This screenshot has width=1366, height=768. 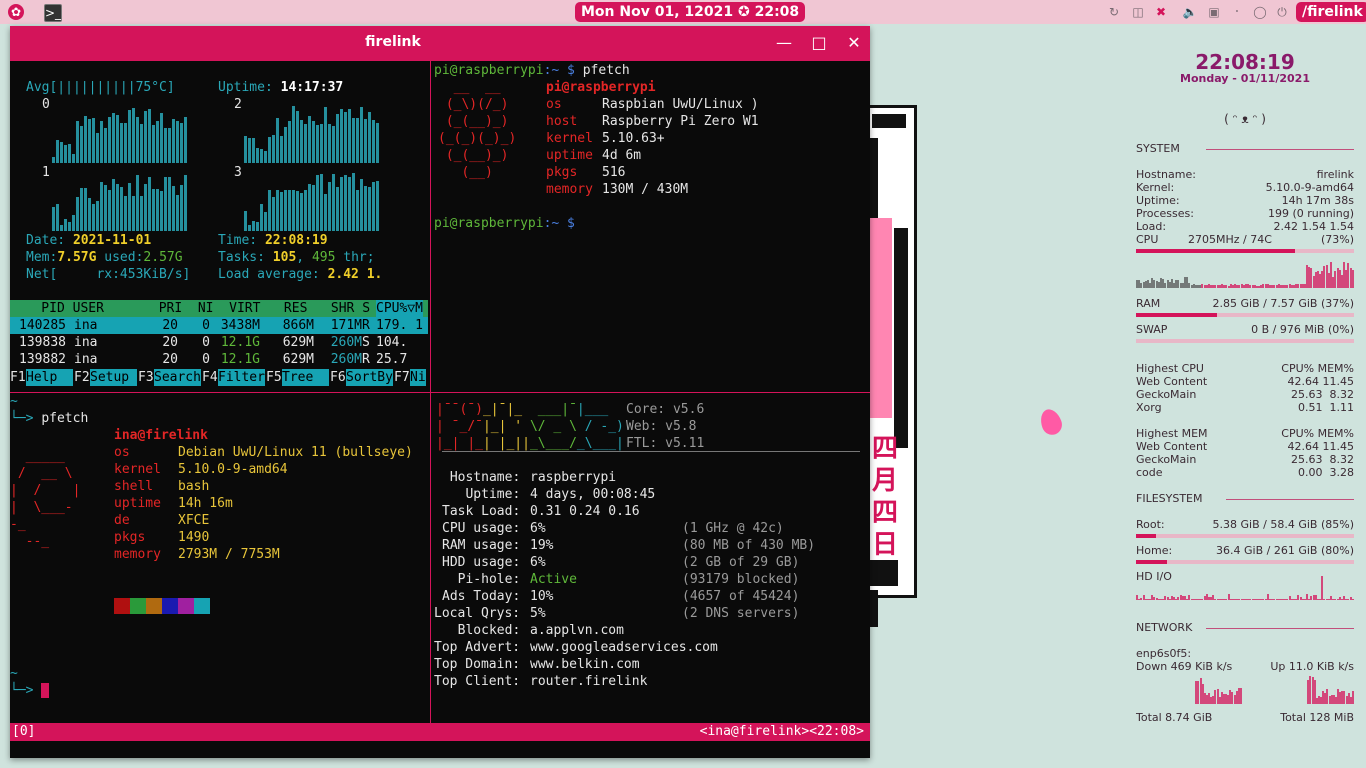 What do you see at coordinates (538, 562) in the screenshot?
I see `pihole-stat-value: 6%` at bounding box center [538, 562].